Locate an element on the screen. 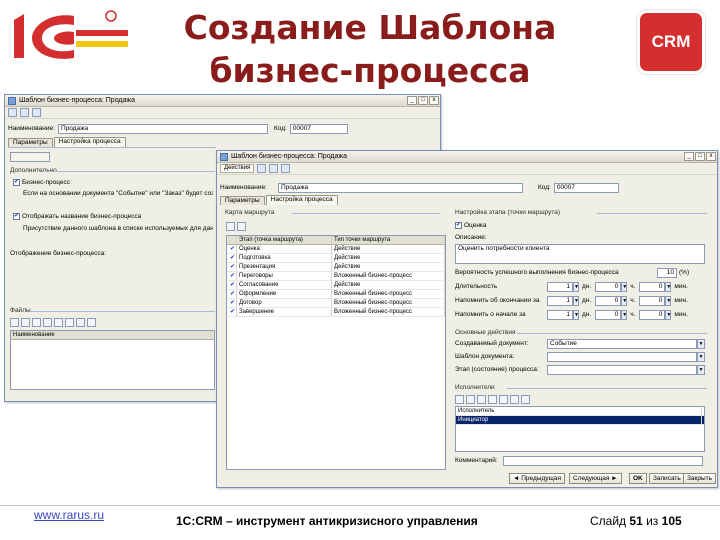 This screenshot has width=720, height=540. state-select is located at coordinates (622, 369).